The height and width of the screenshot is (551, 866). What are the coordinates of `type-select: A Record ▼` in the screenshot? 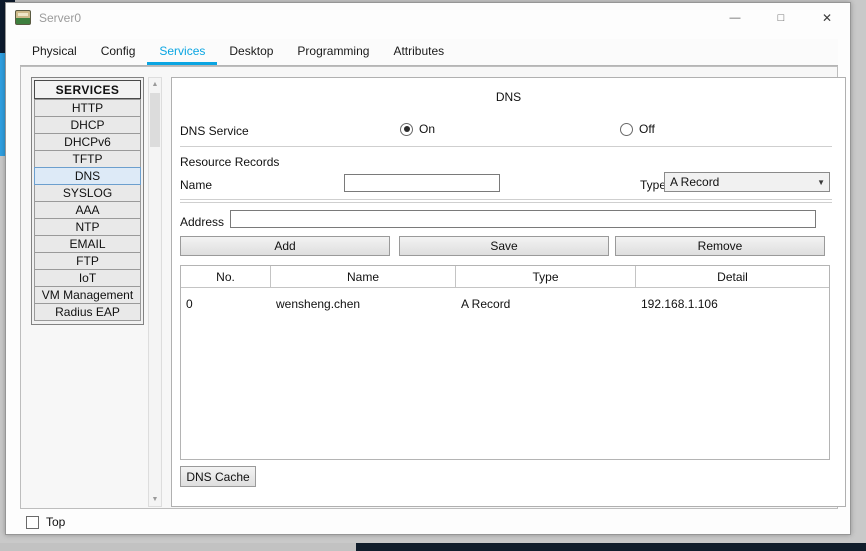 It's located at (747, 182).